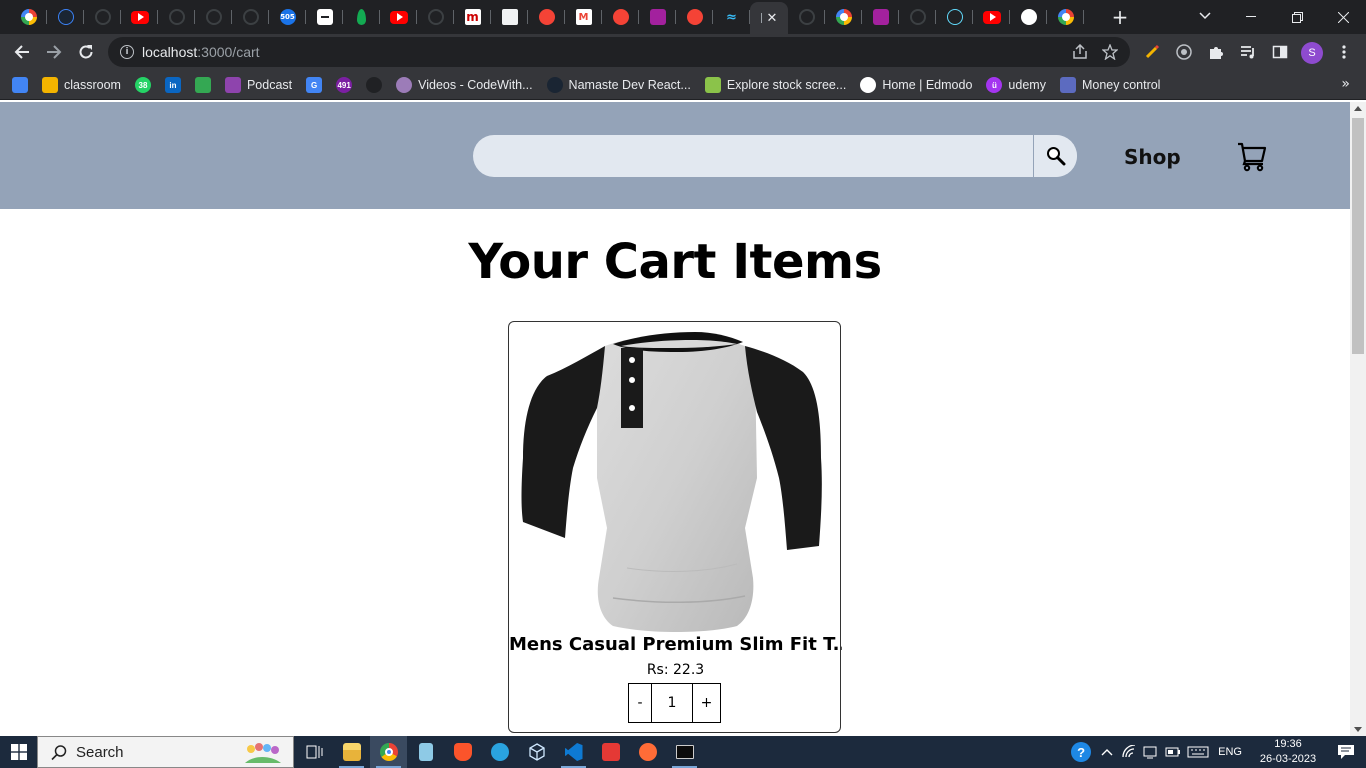  I want to click on terminal-button, so click(684, 752).